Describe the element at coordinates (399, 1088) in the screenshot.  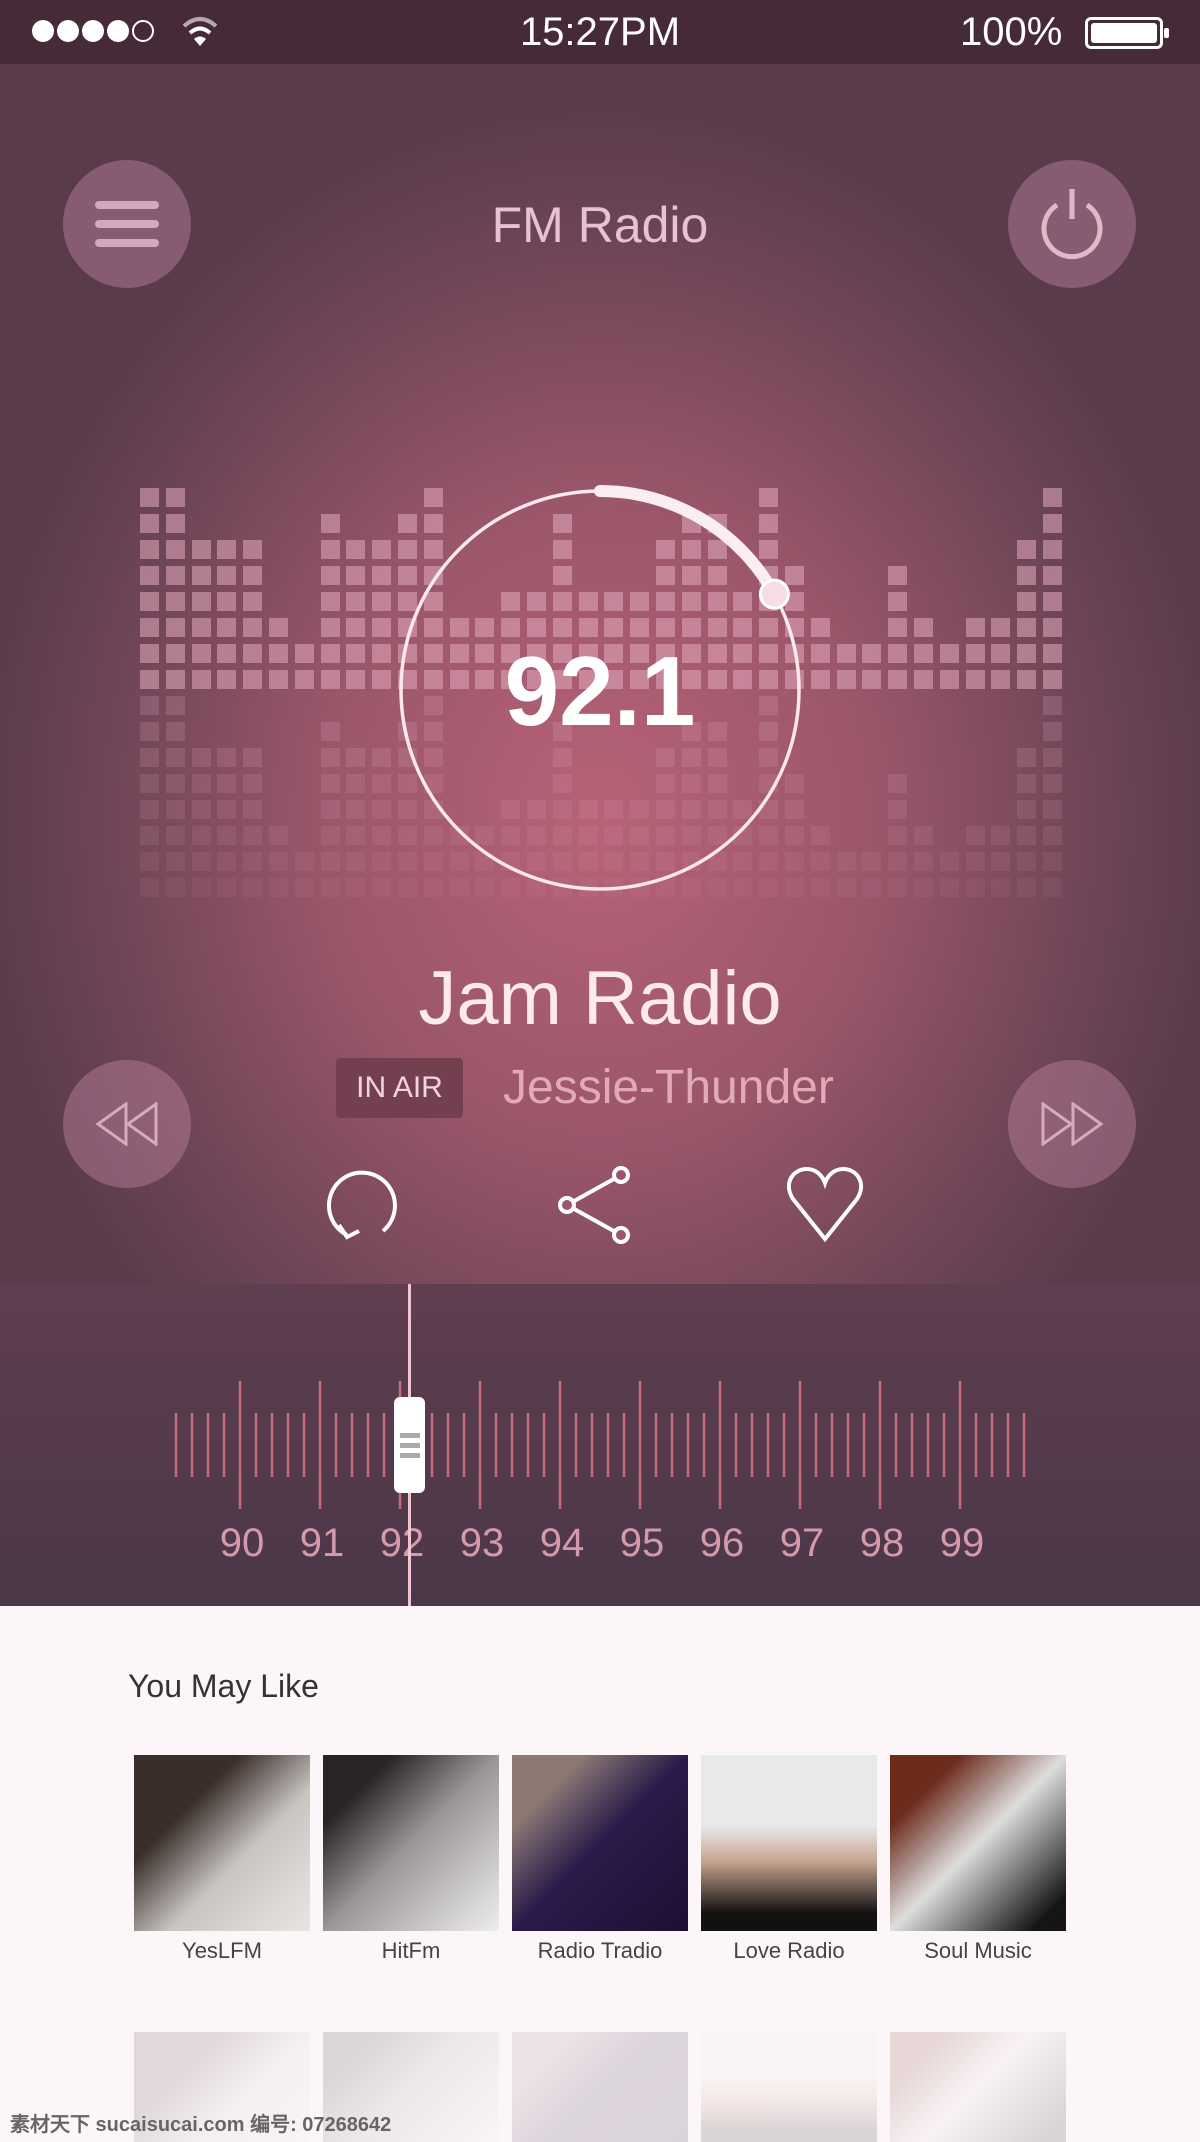
I see `in-air-badge: IN AIR` at that location.